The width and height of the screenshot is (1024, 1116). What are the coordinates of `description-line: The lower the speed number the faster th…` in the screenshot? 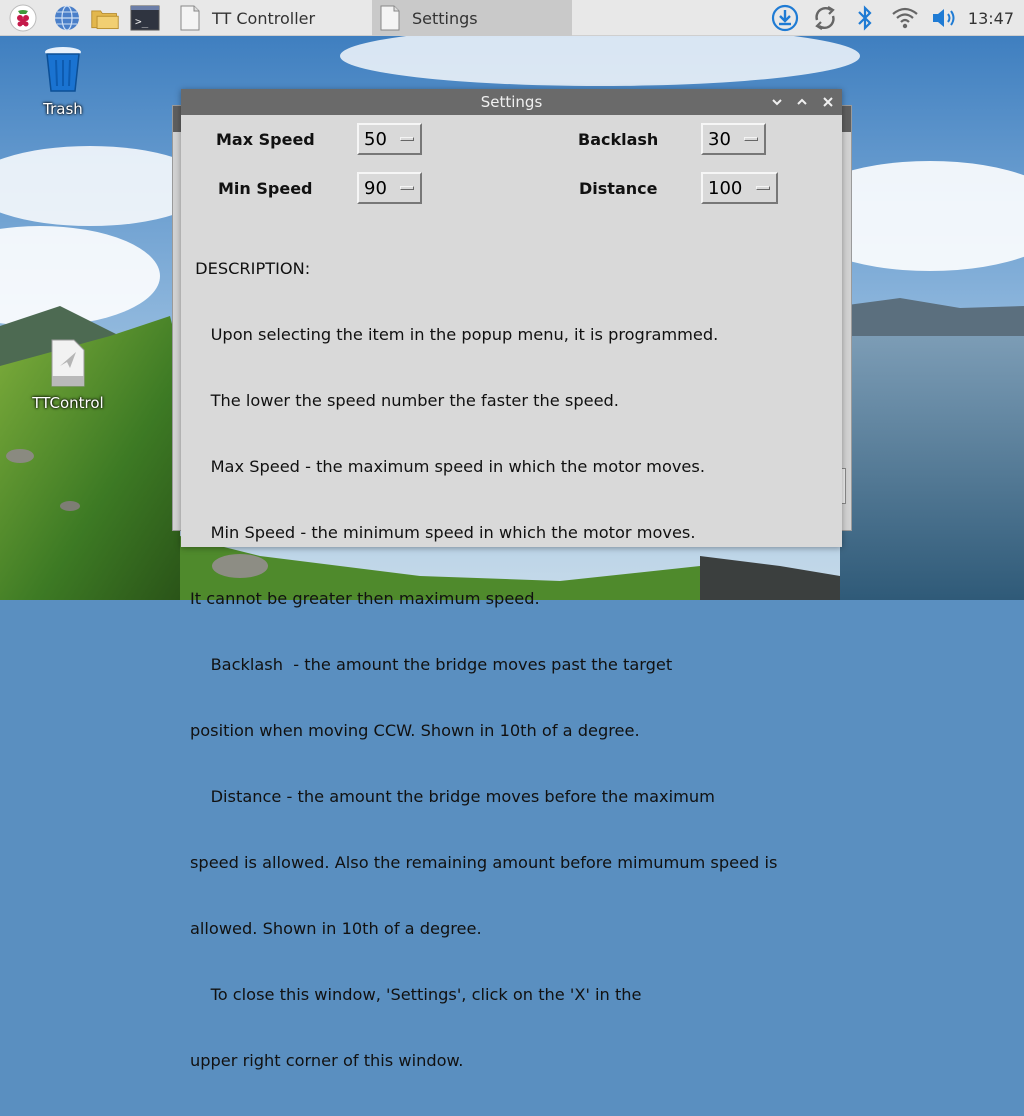 It's located at (404, 400).